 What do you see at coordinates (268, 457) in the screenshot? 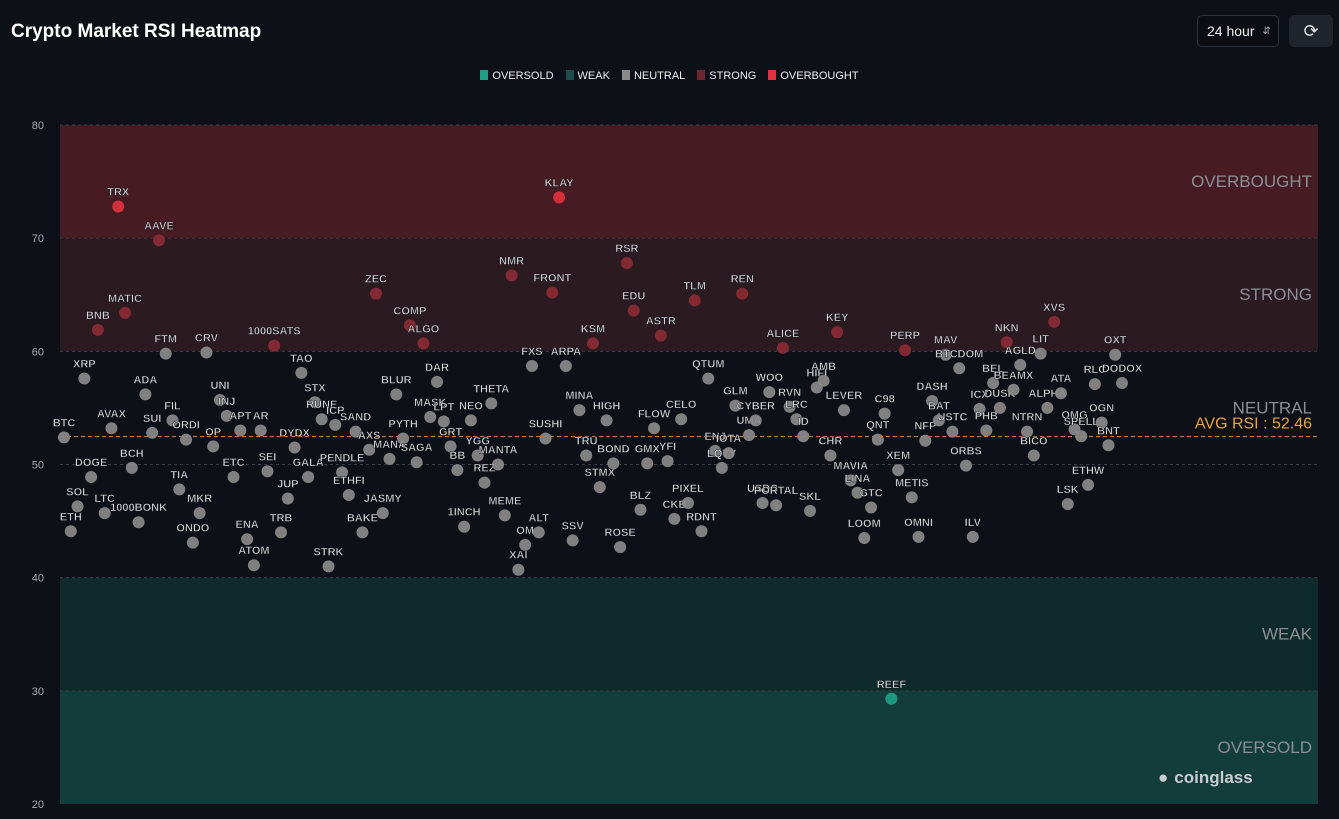
I see `point-label: SEI` at bounding box center [268, 457].